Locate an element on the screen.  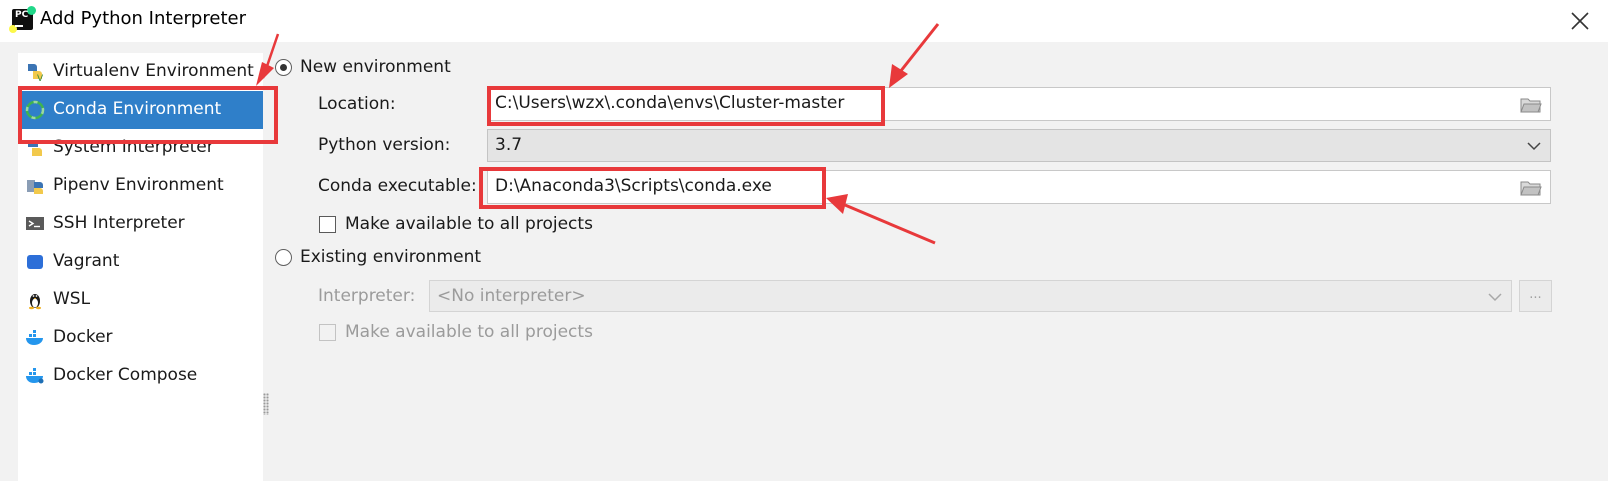
annotation-box-location is located at coordinates (686, 106).